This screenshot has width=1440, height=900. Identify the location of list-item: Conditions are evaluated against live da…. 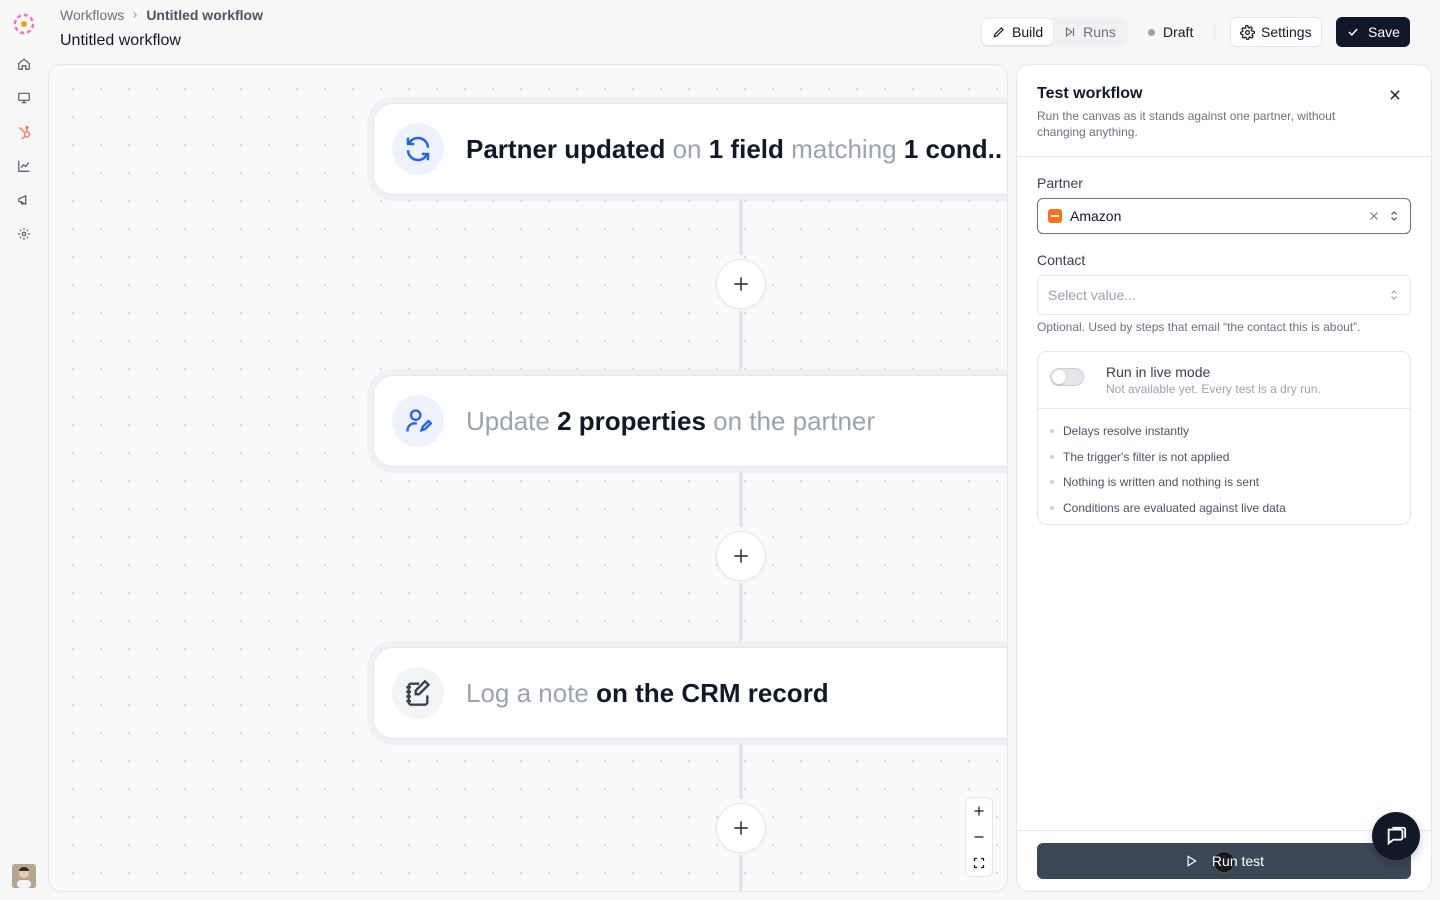
(1168, 508).